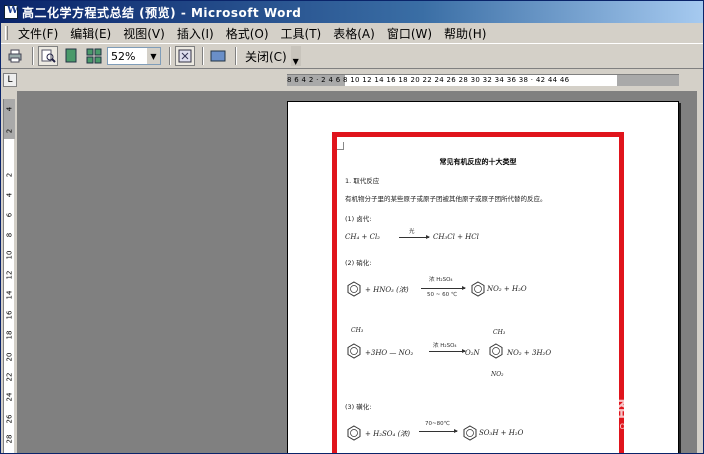  Describe the element at coordinates (301, 33) in the screenshot. I see `menu-tools: 工具(T)` at that location.